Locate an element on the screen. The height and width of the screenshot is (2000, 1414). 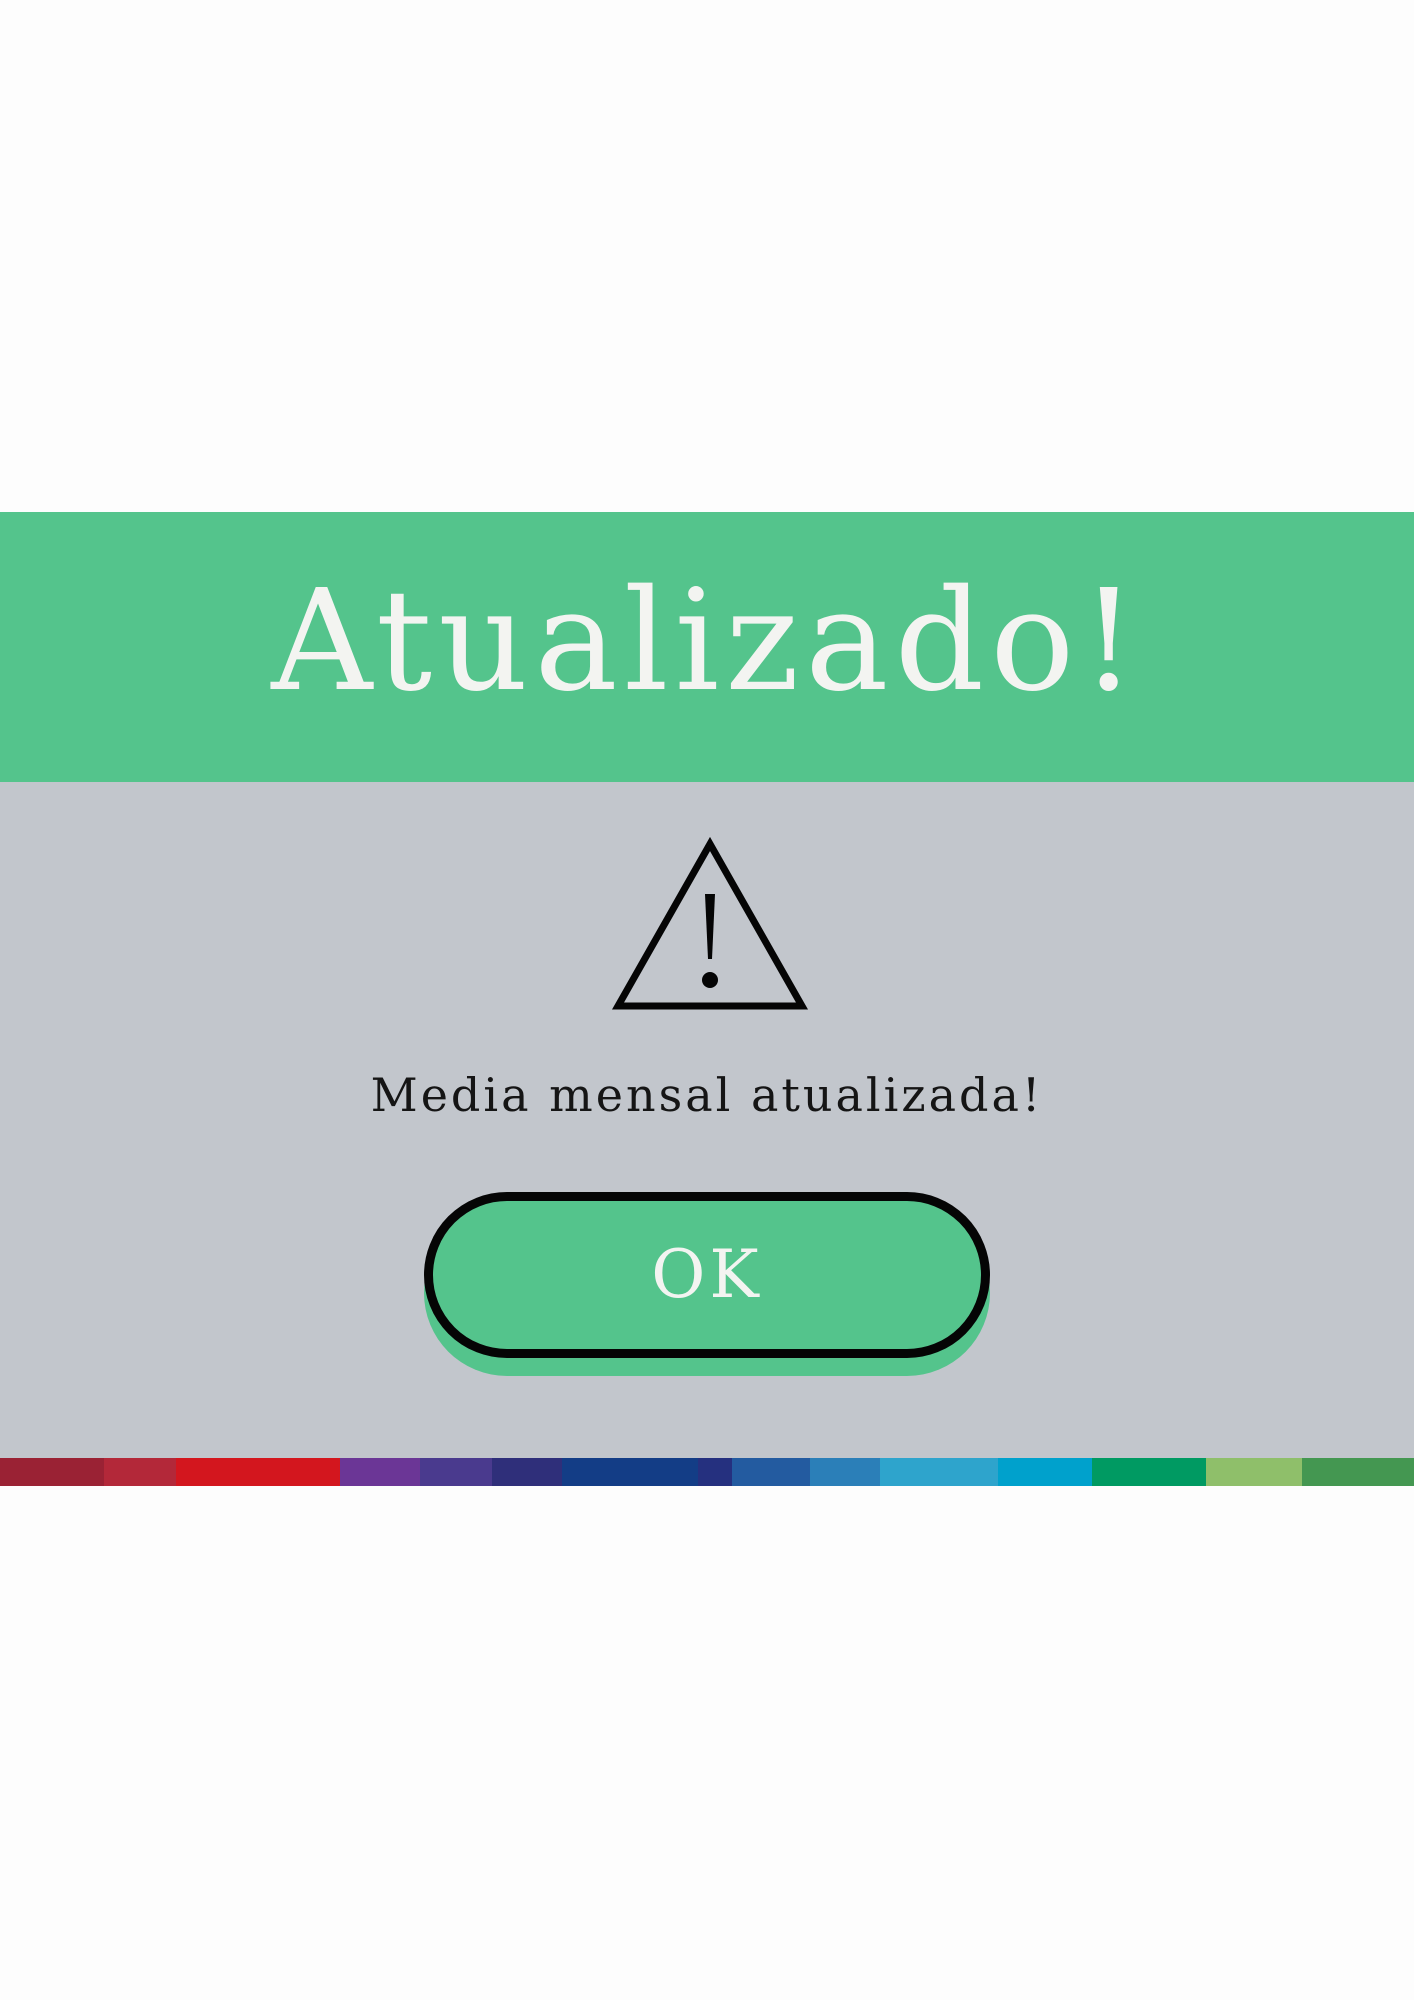
color-strip is located at coordinates (707, 1472).